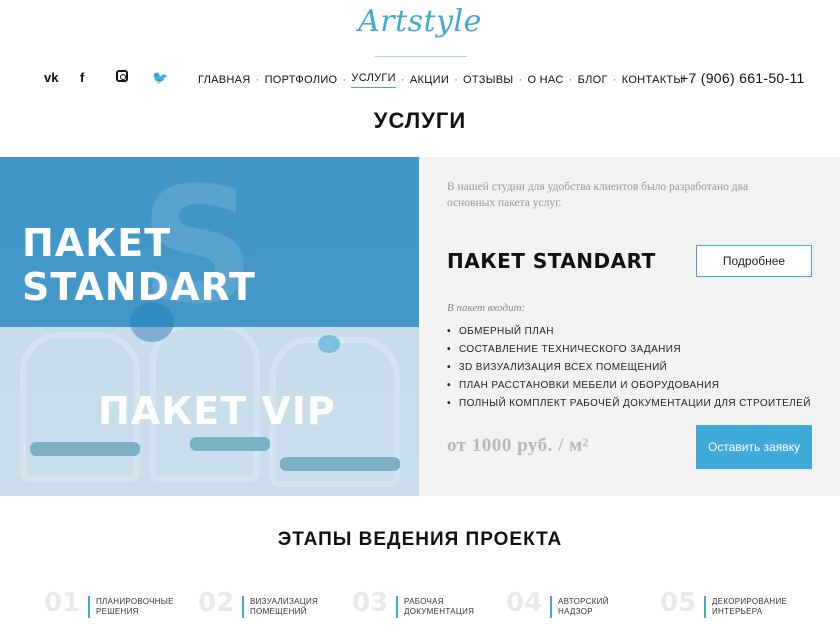 The image size is (840, 630). I want to click on more-button: Подробнее, so click(754, 261).